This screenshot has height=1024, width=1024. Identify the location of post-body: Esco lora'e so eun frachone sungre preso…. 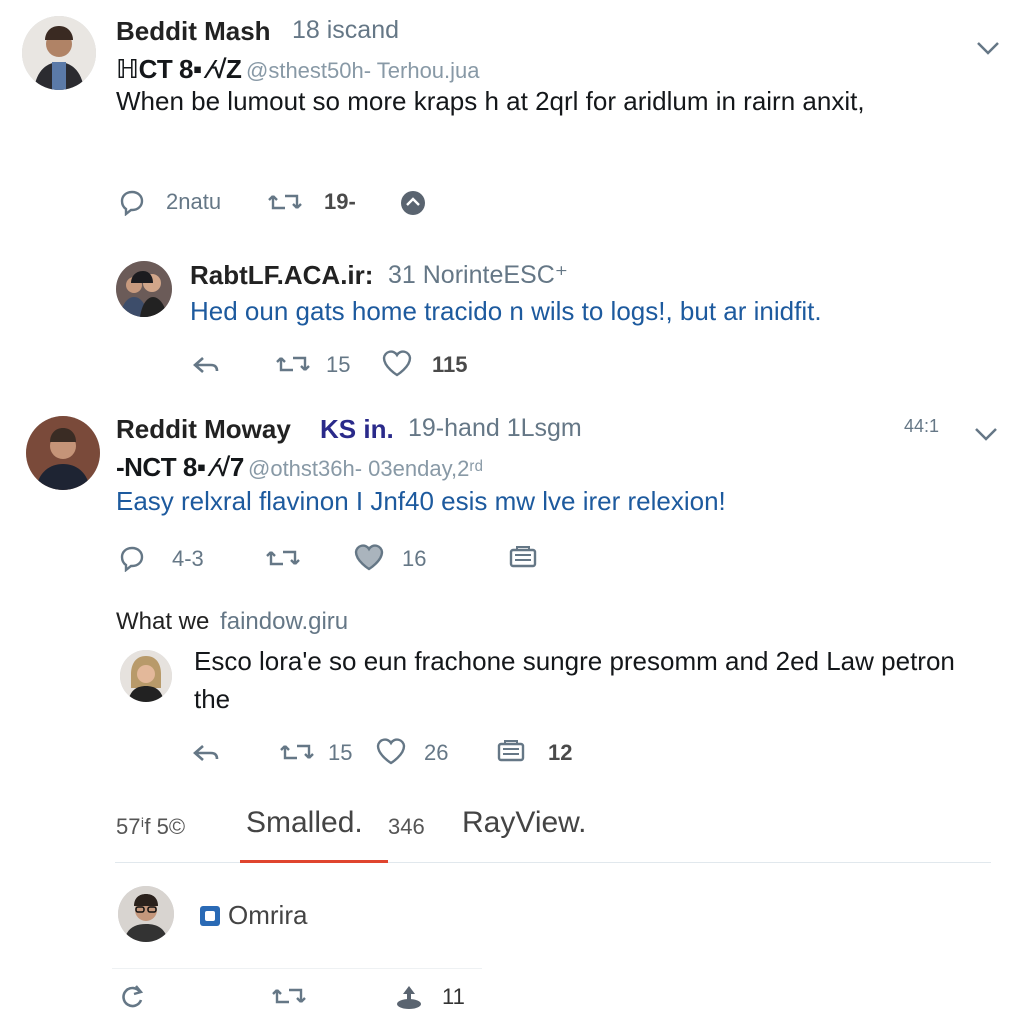
(574, 680).